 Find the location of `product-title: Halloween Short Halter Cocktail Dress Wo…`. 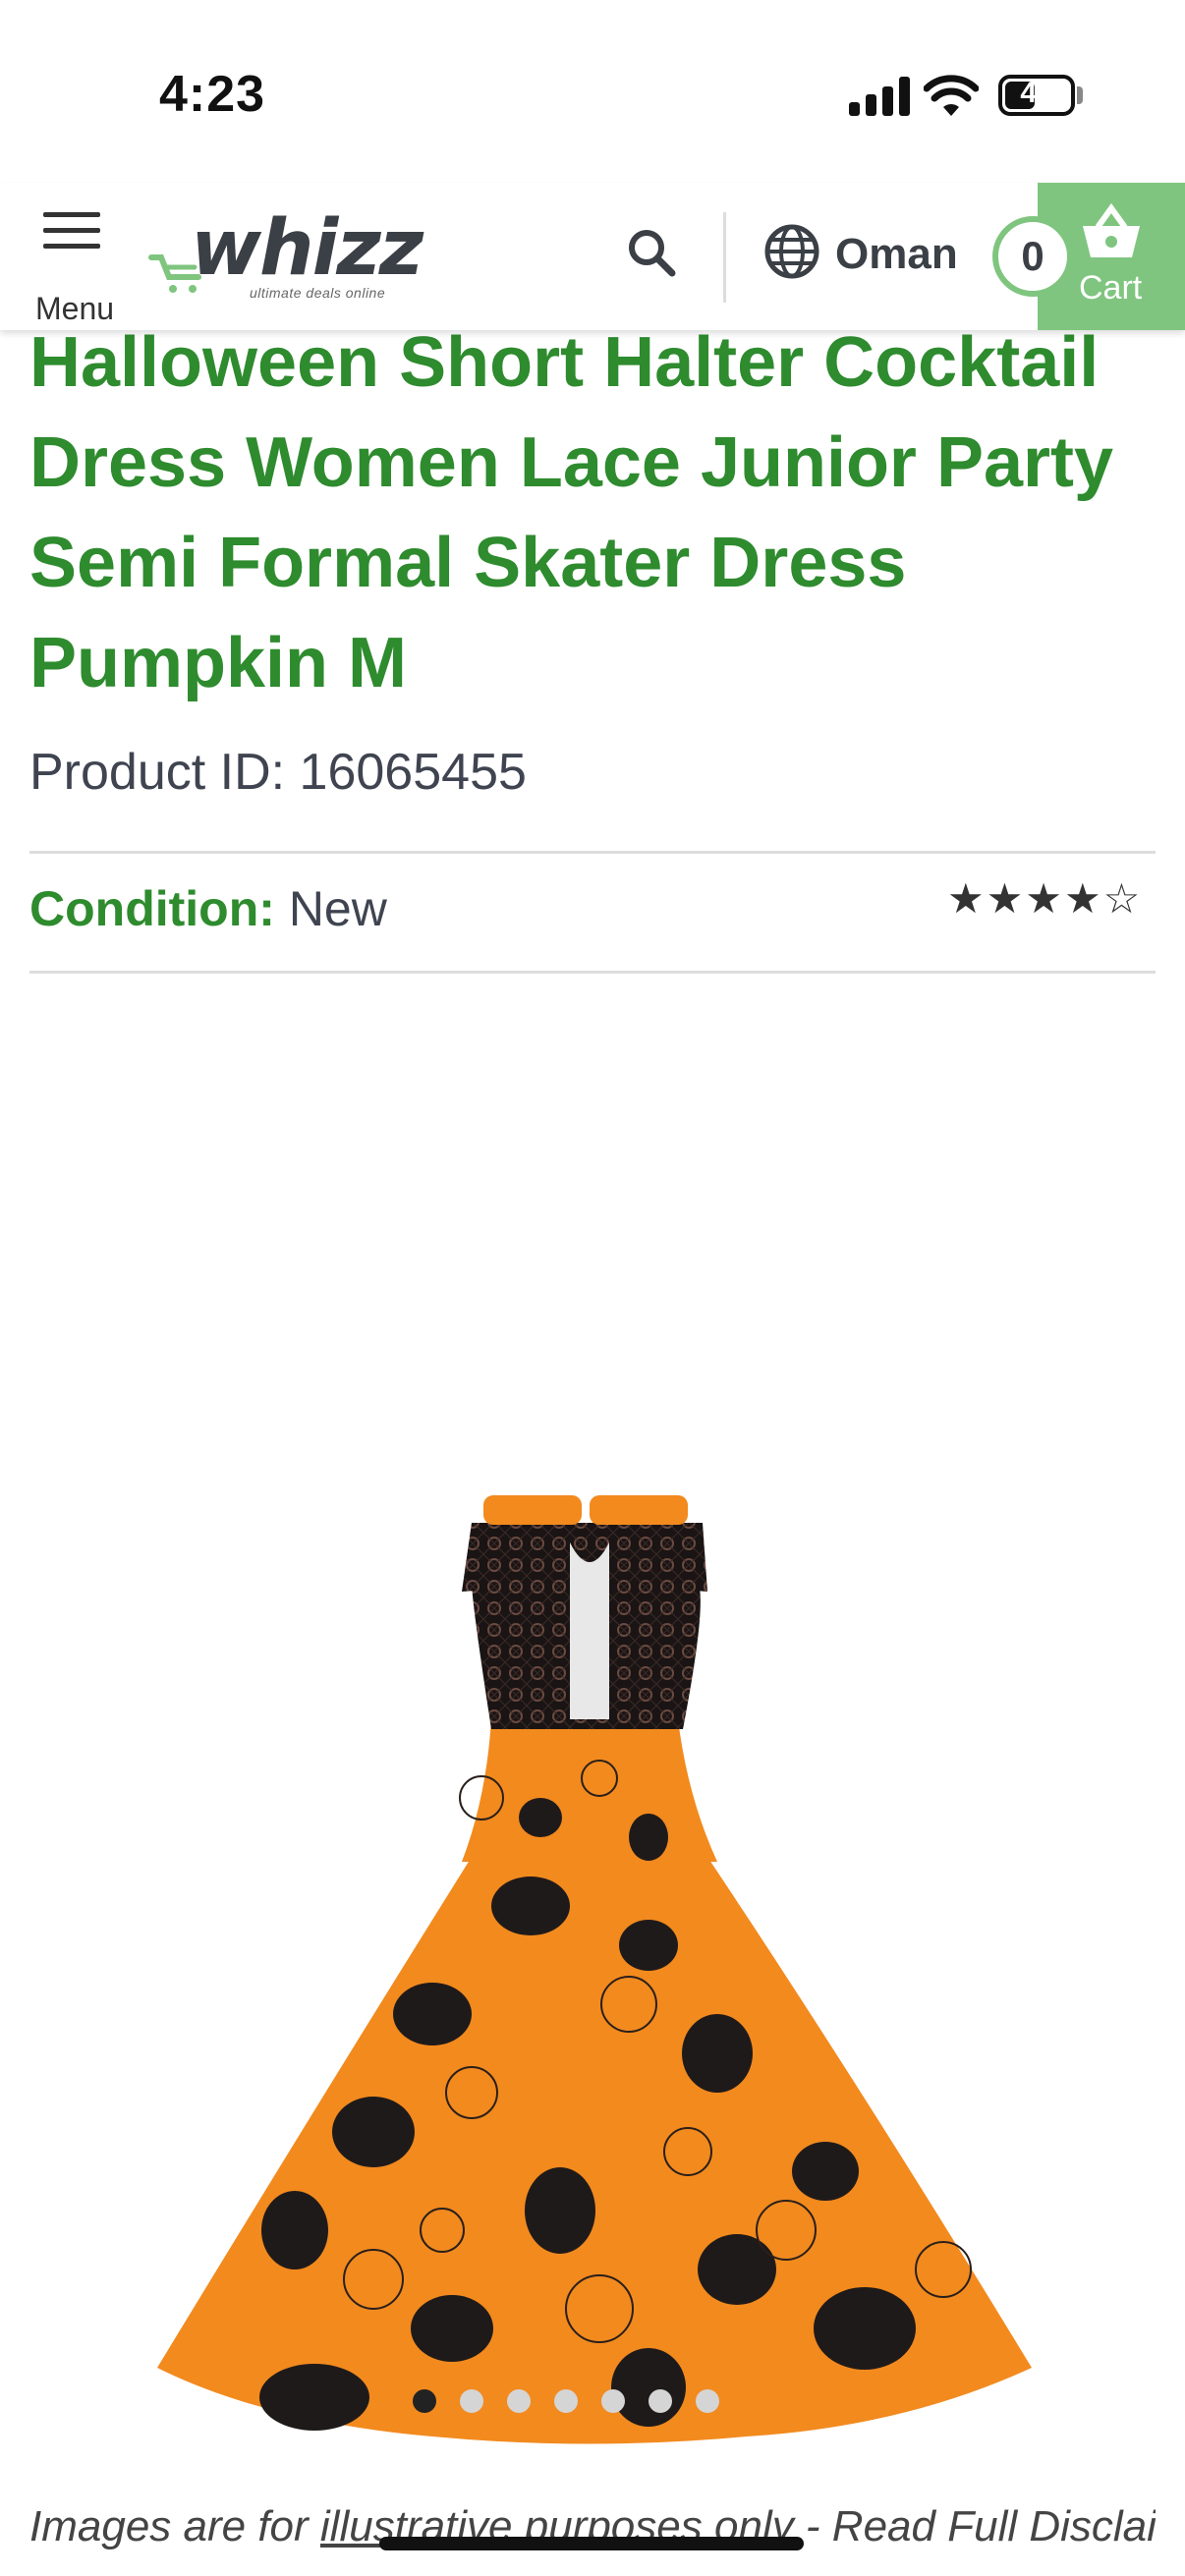

product-title: Halloween Short Halter Cocktail Dress Wo… is located at coordinates (571, 512).